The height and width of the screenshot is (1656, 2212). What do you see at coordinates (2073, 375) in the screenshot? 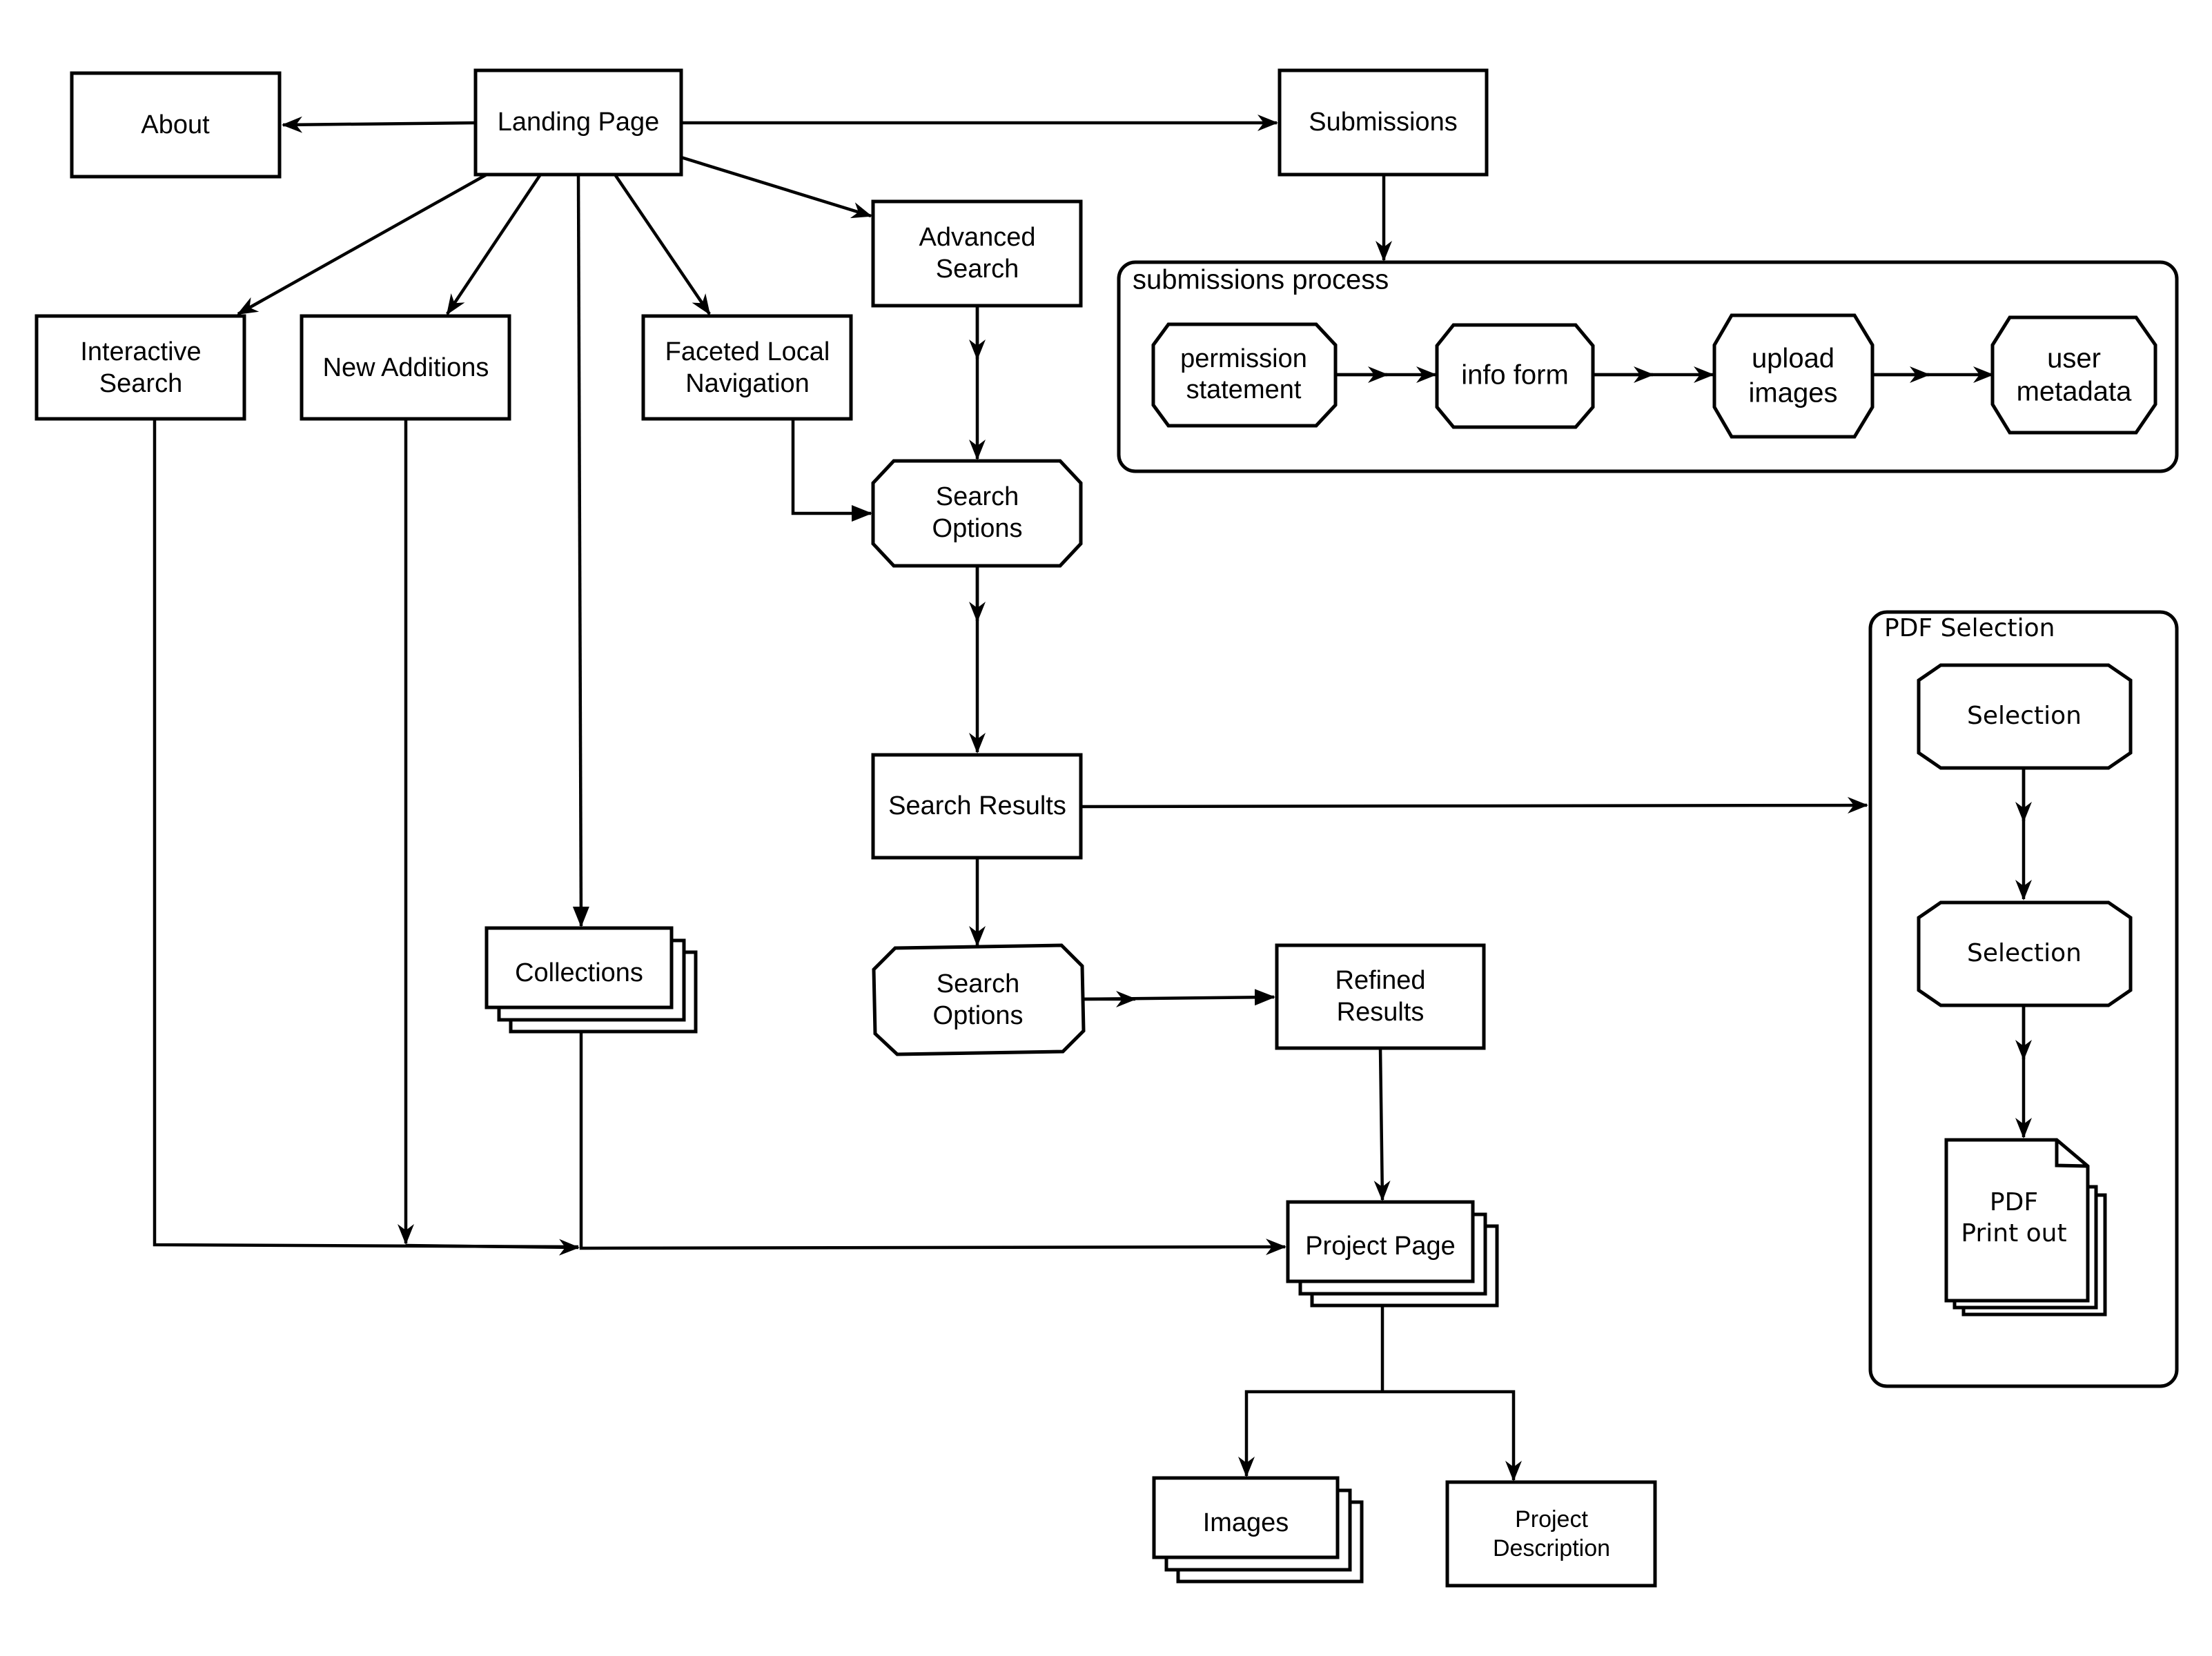
I see `step-user-metadata: user metadata` at bounding box center [2073, 375].